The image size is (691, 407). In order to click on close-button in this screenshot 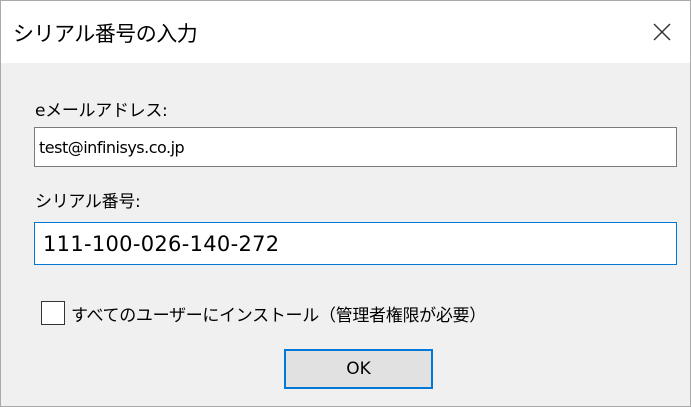, I will do `click(662, 32)`.